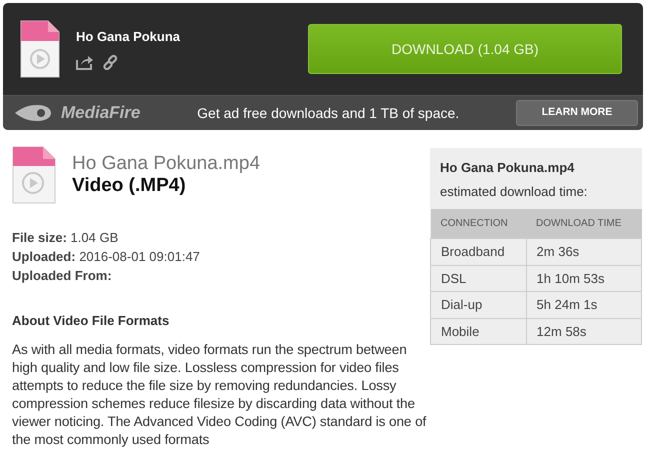 The image size is (648, 462). What do you see at coordinates (478, 223) in the screenshot?
I see `column-header: CONNECTION` at bounding box center [478, 223].